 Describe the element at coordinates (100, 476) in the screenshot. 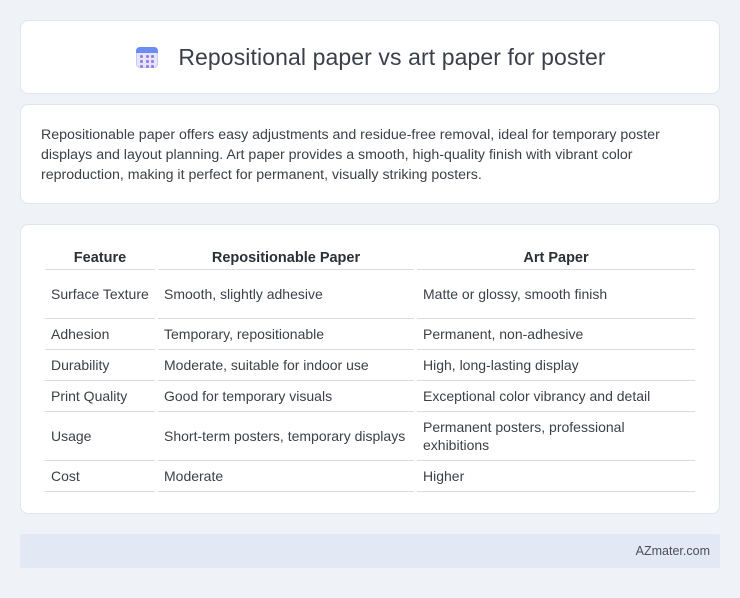

I see `table-cell: Cost` at that location.